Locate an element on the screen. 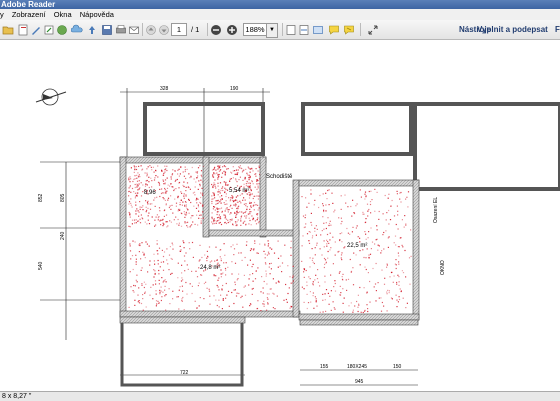  comment-icon is located at coordinates (334, 30).